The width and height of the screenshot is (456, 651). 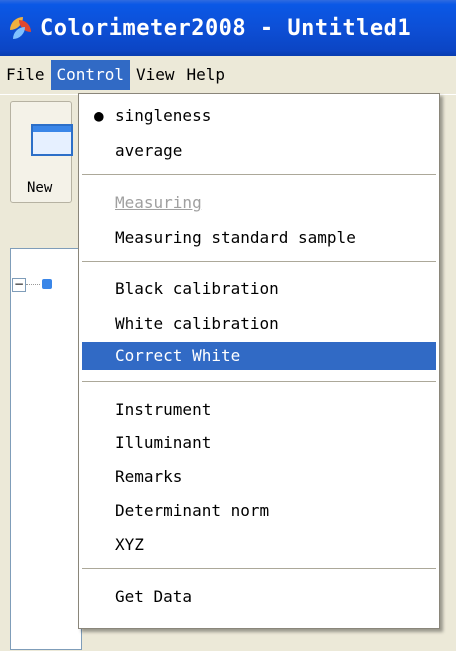 I want to click on tree-node-icon, so click(x=47, y=284).